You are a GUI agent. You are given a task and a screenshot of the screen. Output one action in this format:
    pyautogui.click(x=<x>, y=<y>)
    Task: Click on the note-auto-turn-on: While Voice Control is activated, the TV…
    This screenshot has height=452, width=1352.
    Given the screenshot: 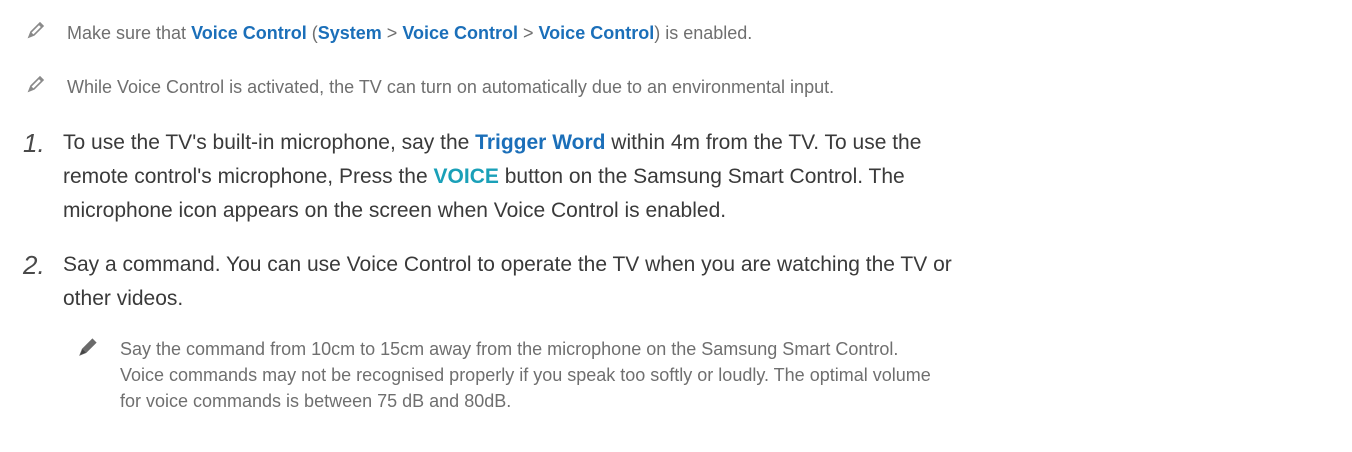 What is the action you would take?
    pyautogui.click(x=431, y=87)
    